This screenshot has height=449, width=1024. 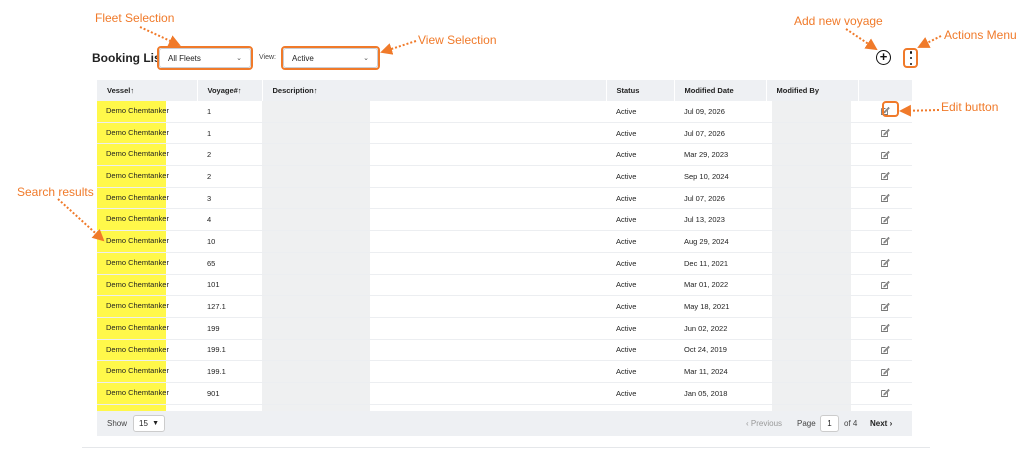 I want to click on column-header: Status, so click(x=640, y=90).